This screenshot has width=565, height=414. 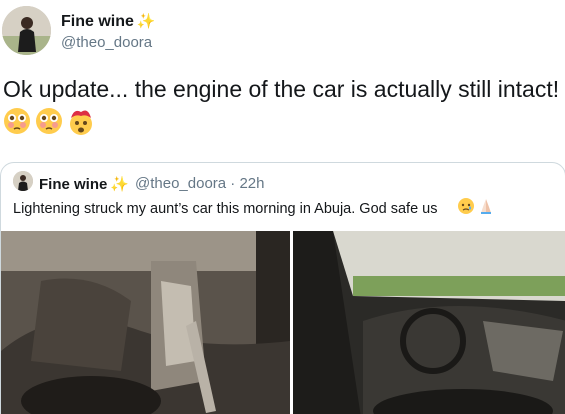 What do you see at coordinates (81, 122) in the screenshot?
I see `exploding-head-icon` at bounding box center [81, 122].